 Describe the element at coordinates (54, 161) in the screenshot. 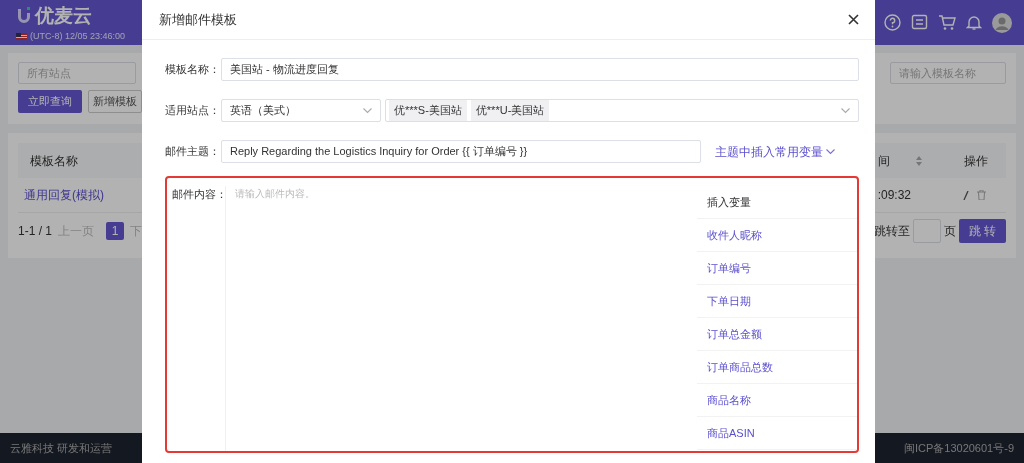

I see `column-header: 模板名称` at that location.